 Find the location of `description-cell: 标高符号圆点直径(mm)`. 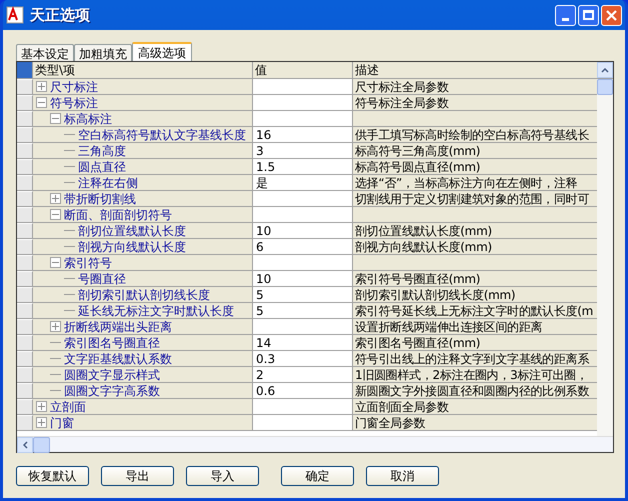

description-cell: 标高符号圆点直径(mm) is located at coordinates (475, 166).